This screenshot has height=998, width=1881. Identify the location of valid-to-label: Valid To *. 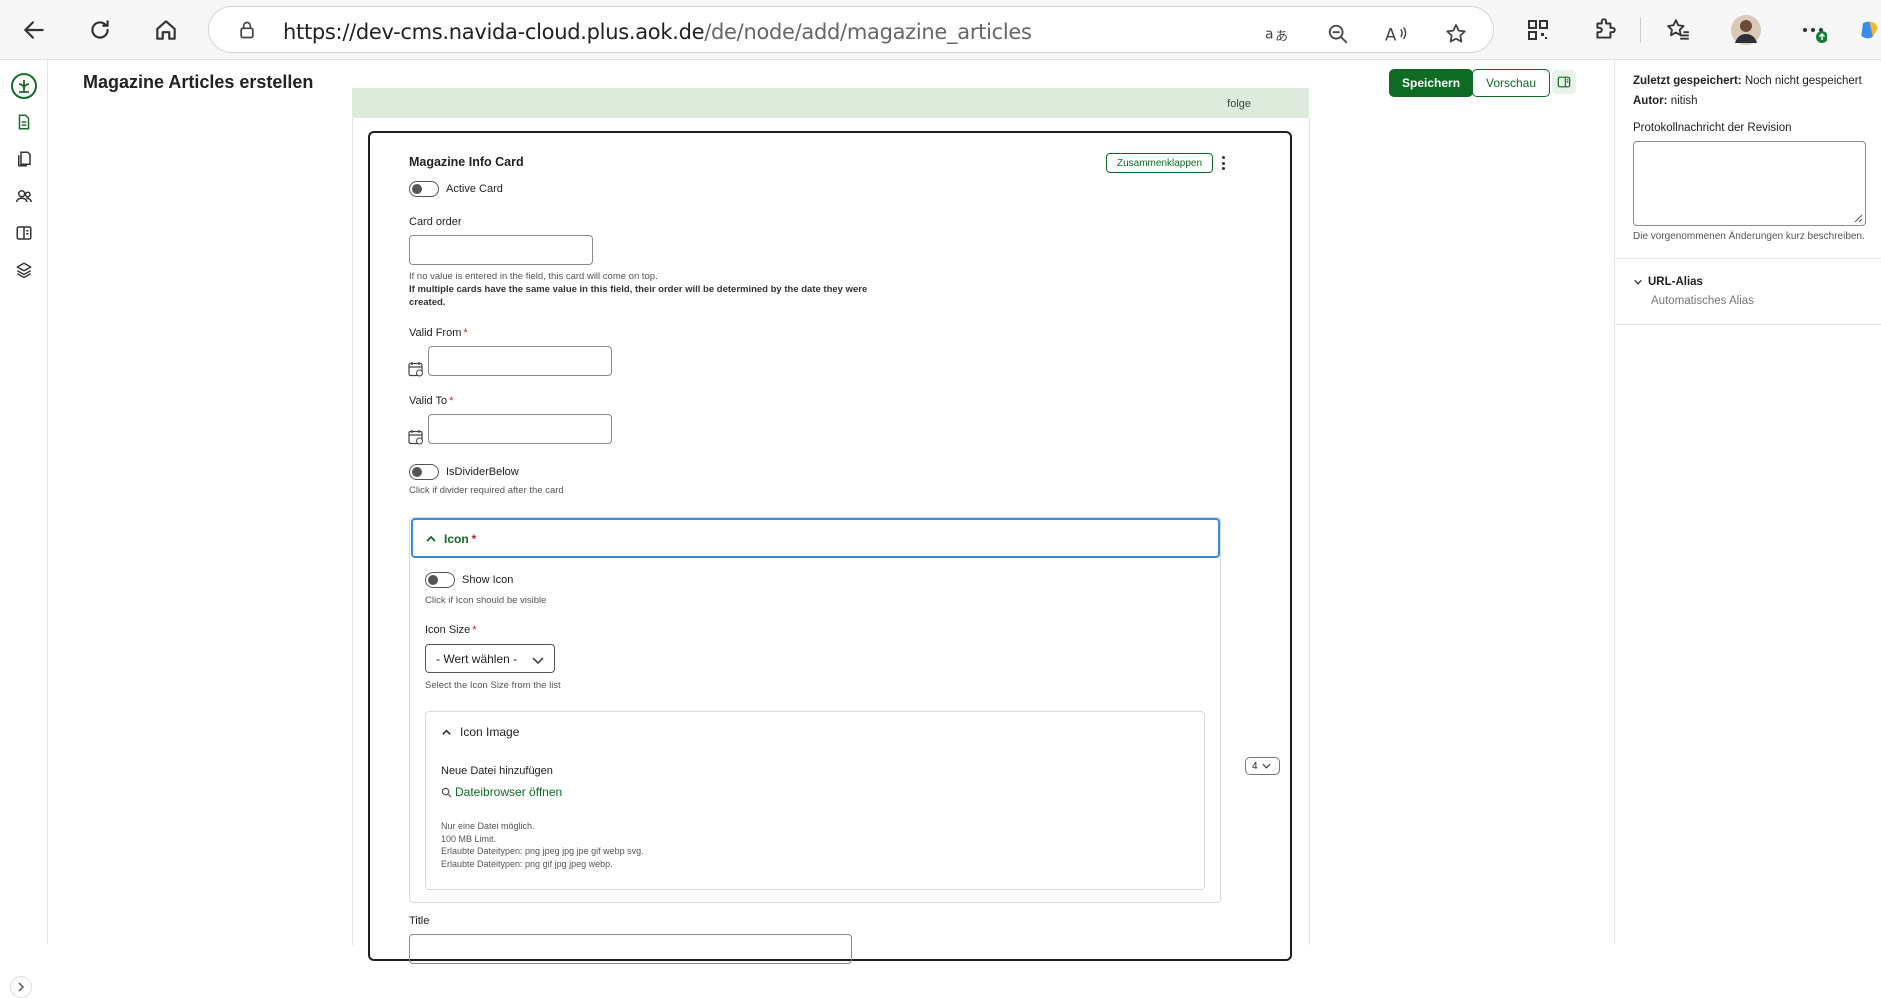
(431, 401).